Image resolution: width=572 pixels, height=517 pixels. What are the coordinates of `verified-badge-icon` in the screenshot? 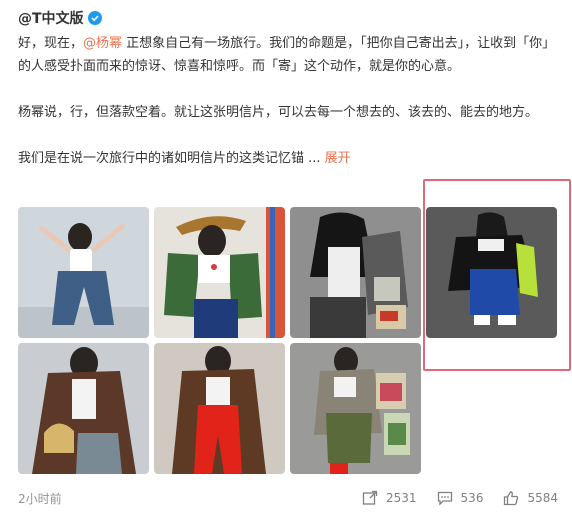 It's located at (94, 18).